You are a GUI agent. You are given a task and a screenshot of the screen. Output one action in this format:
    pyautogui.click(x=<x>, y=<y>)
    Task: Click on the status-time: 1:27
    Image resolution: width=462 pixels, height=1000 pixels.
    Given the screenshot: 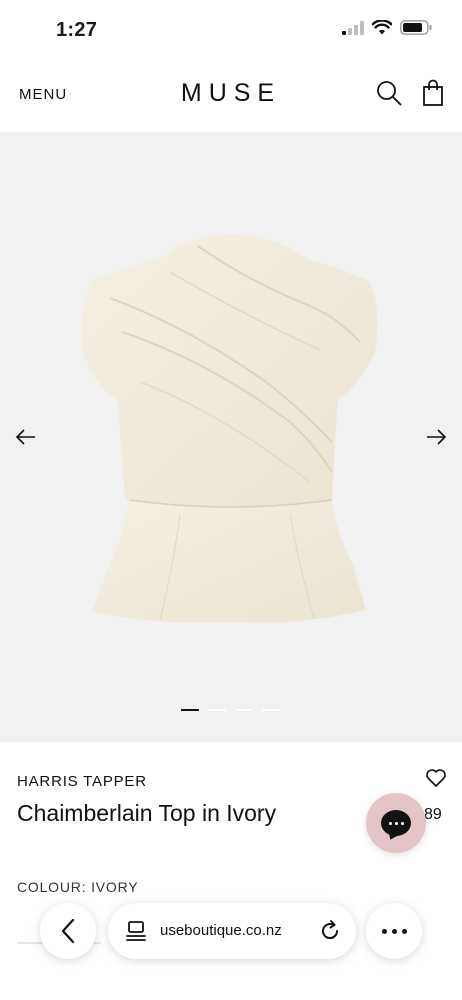 What is the action you would take?
    pyautogui.click(x=77, y=30)
    